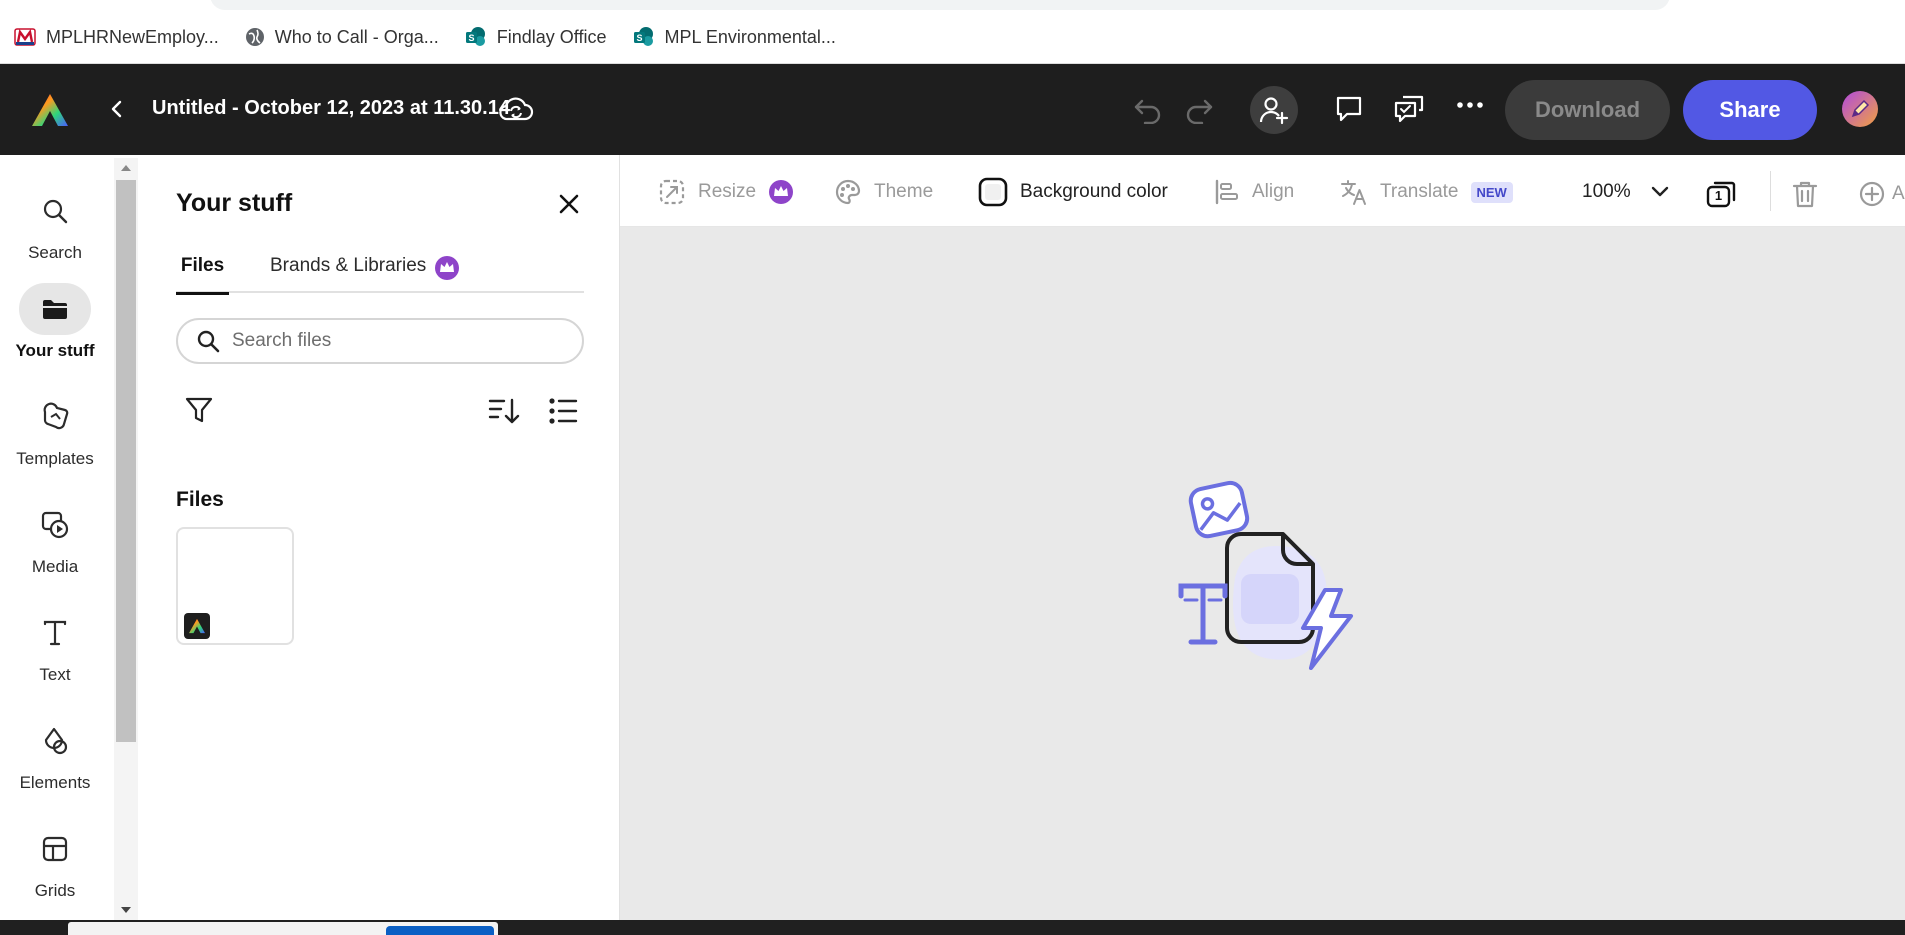 The image size is (1905, 935). I want to click on palette-icon, so click(848, 192).